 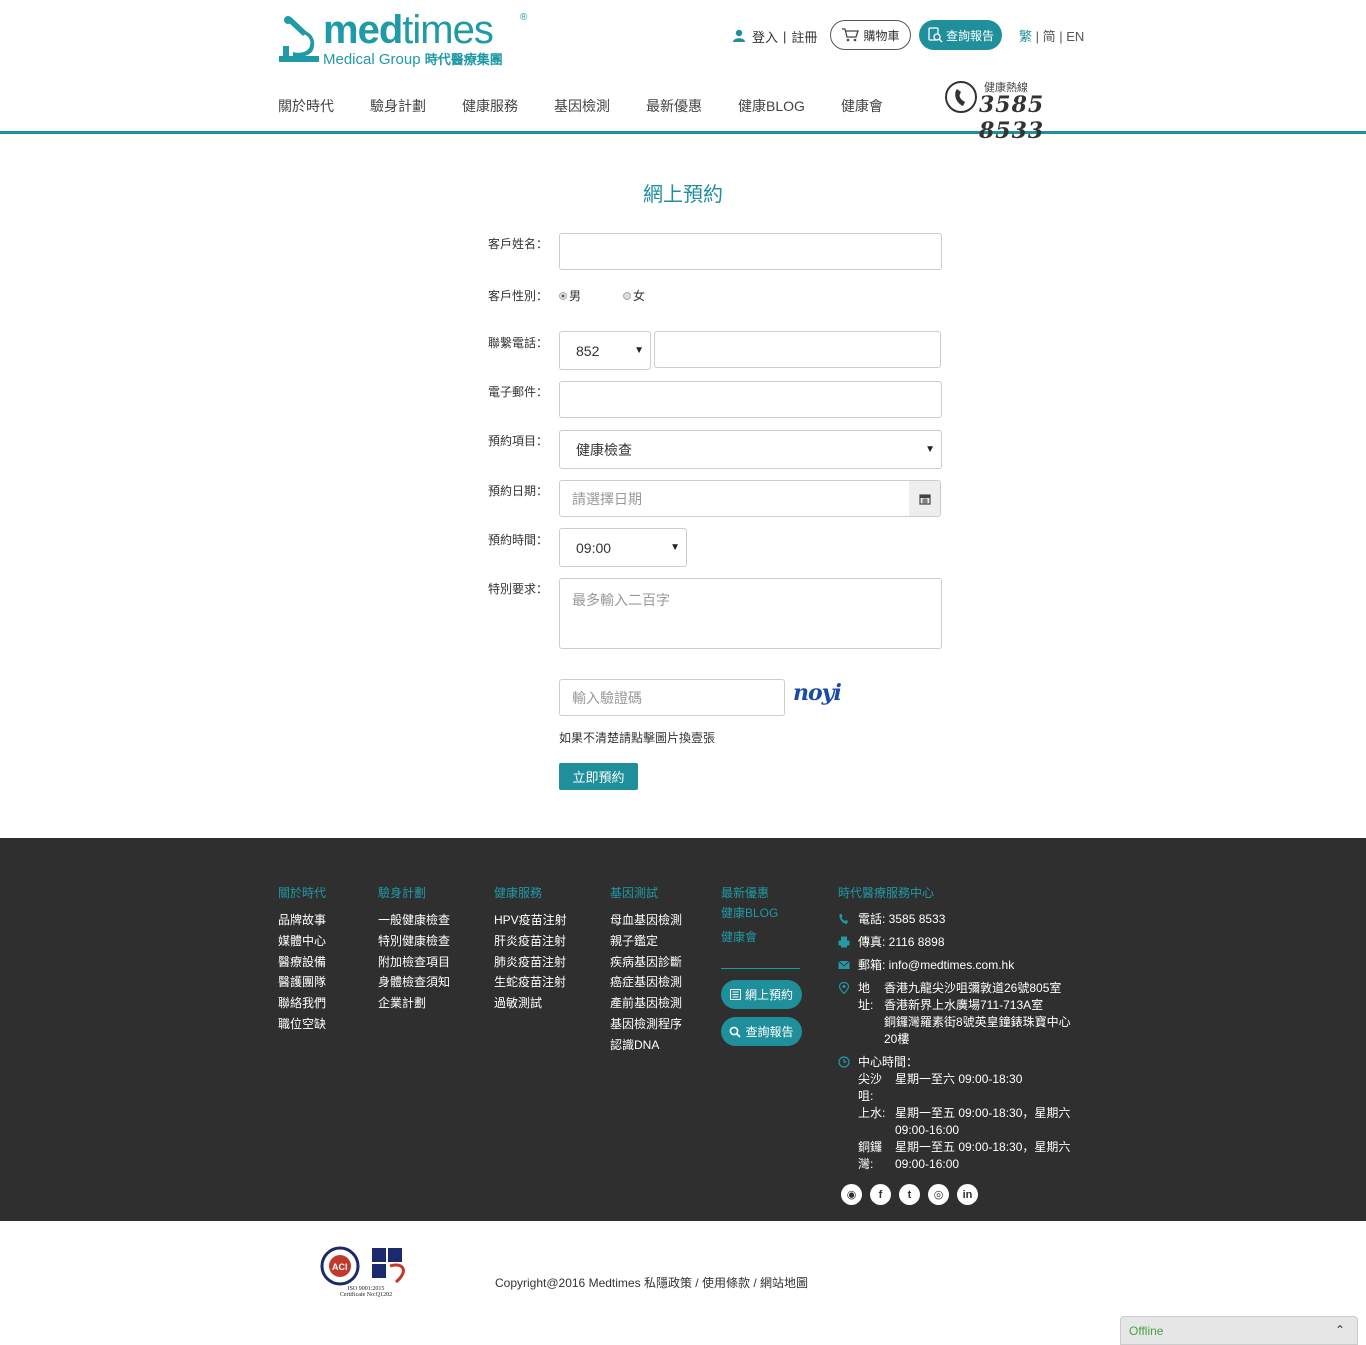 I want to click on contact-phone: 電話: 3585 8533, so click(x=958, y=919).